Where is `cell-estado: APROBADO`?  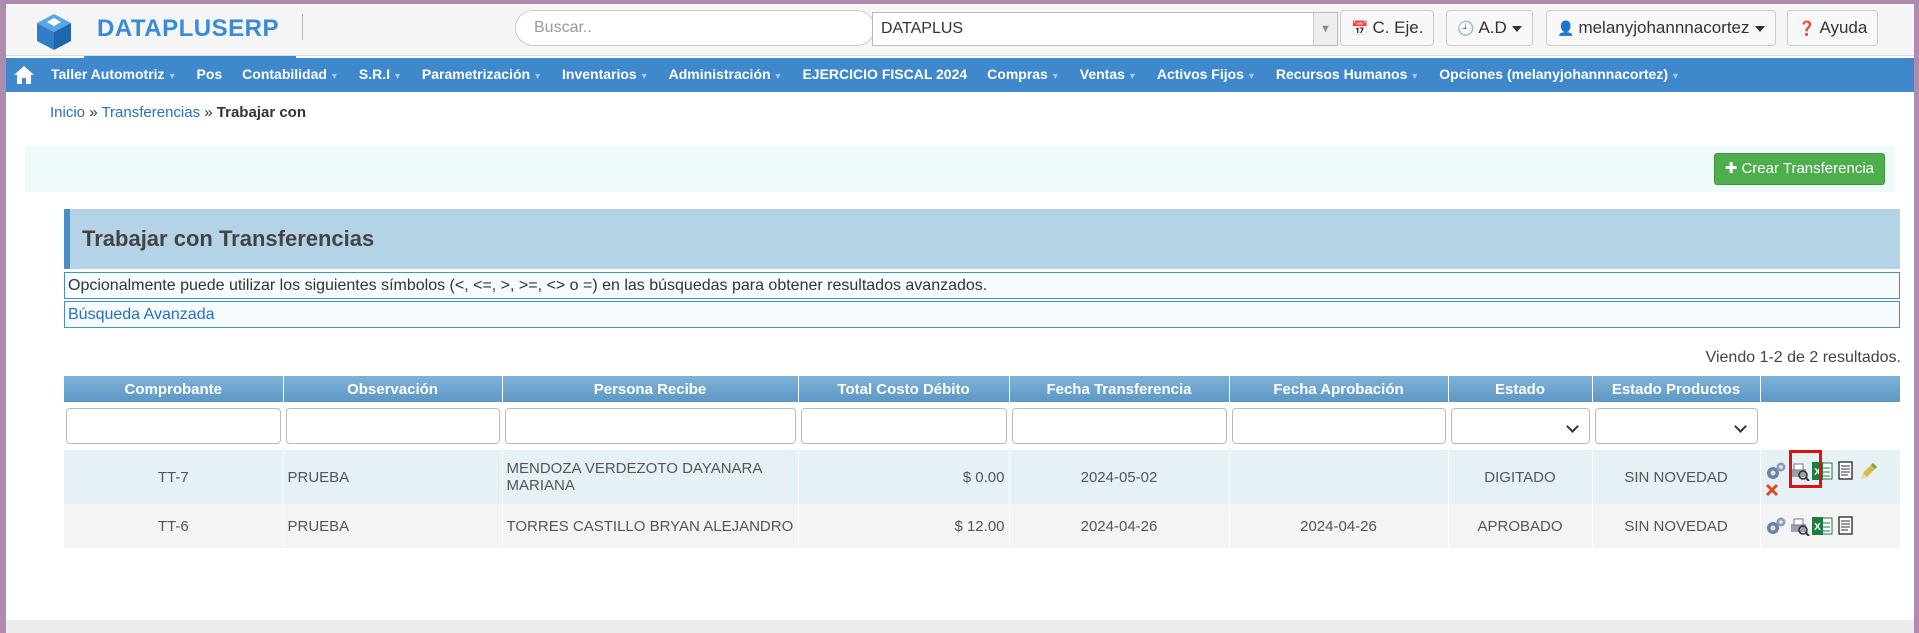
cell-estado: APROBADO is located at coordinates (1520, 526).